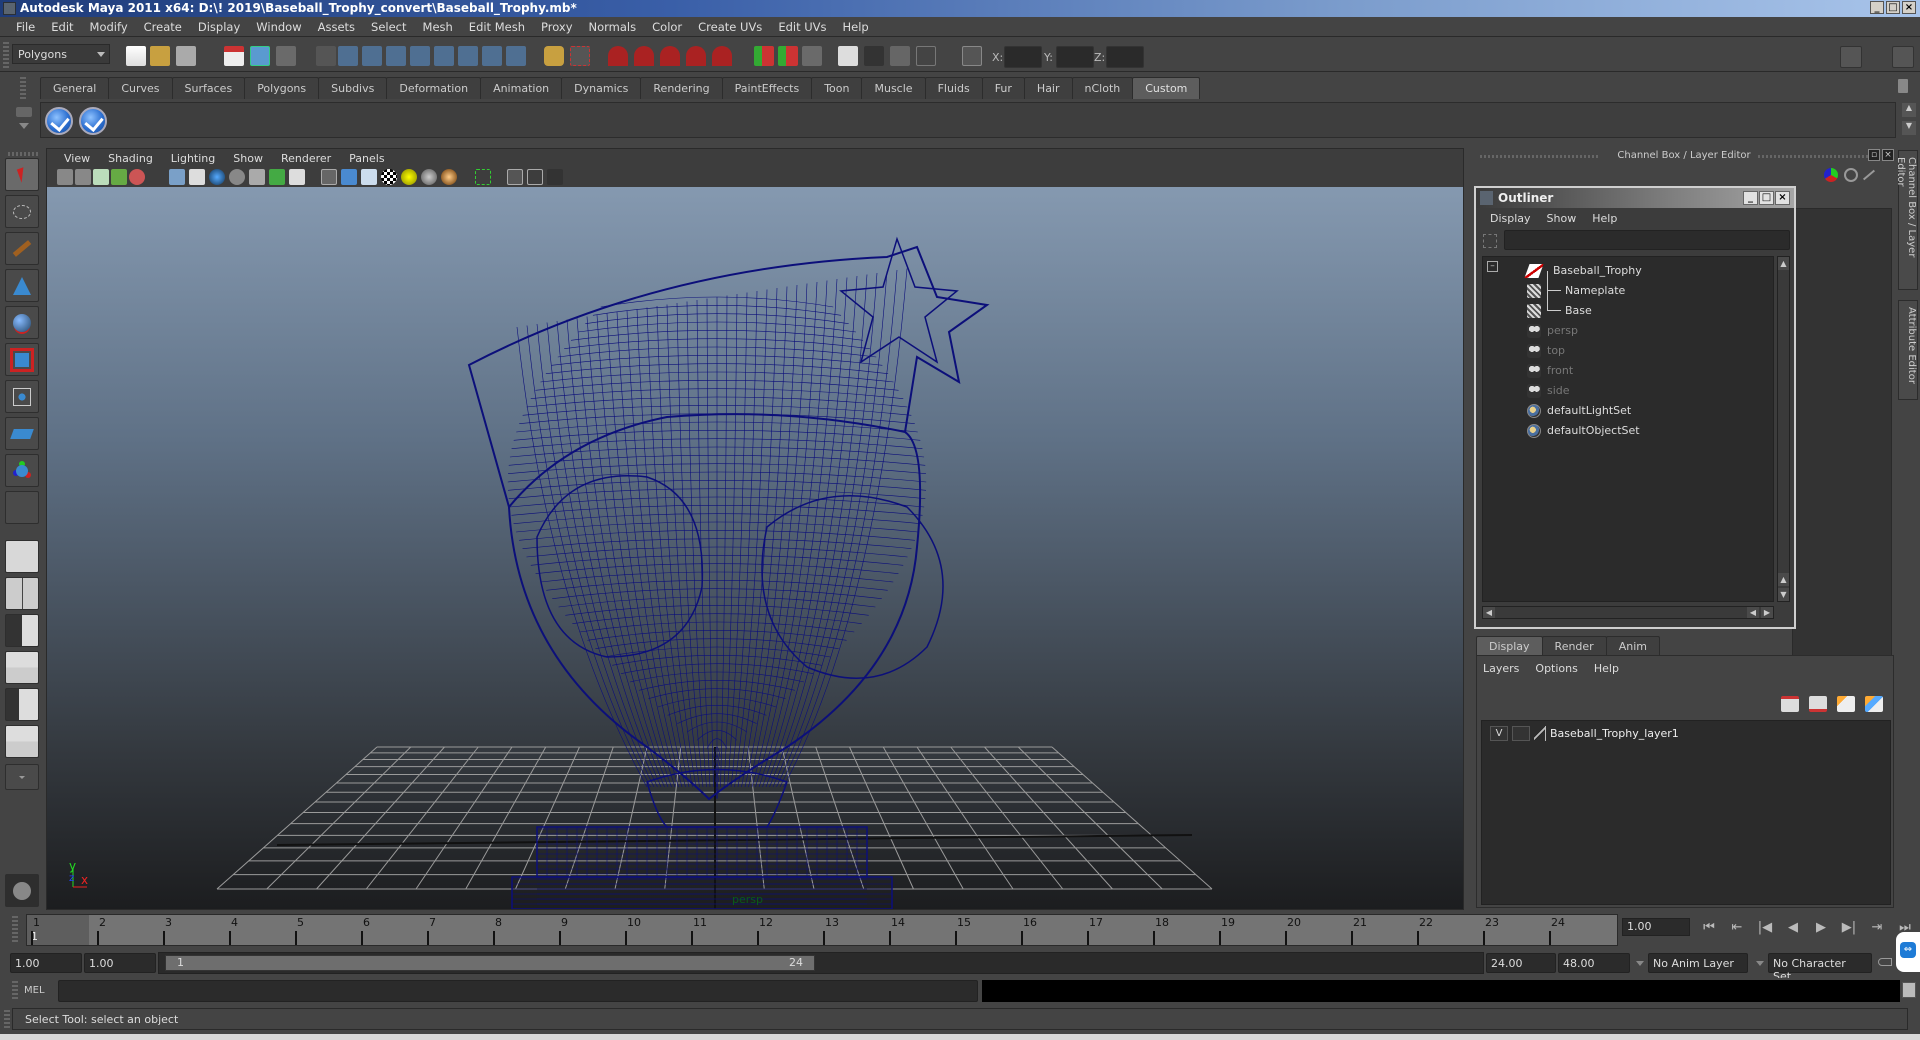 This screenshot has width=1920, height=1040. What do you see at coordinates (1656, 927) in the screenshot?
I see `current-time-field: 1.00` at bounding box center [1656, 927].